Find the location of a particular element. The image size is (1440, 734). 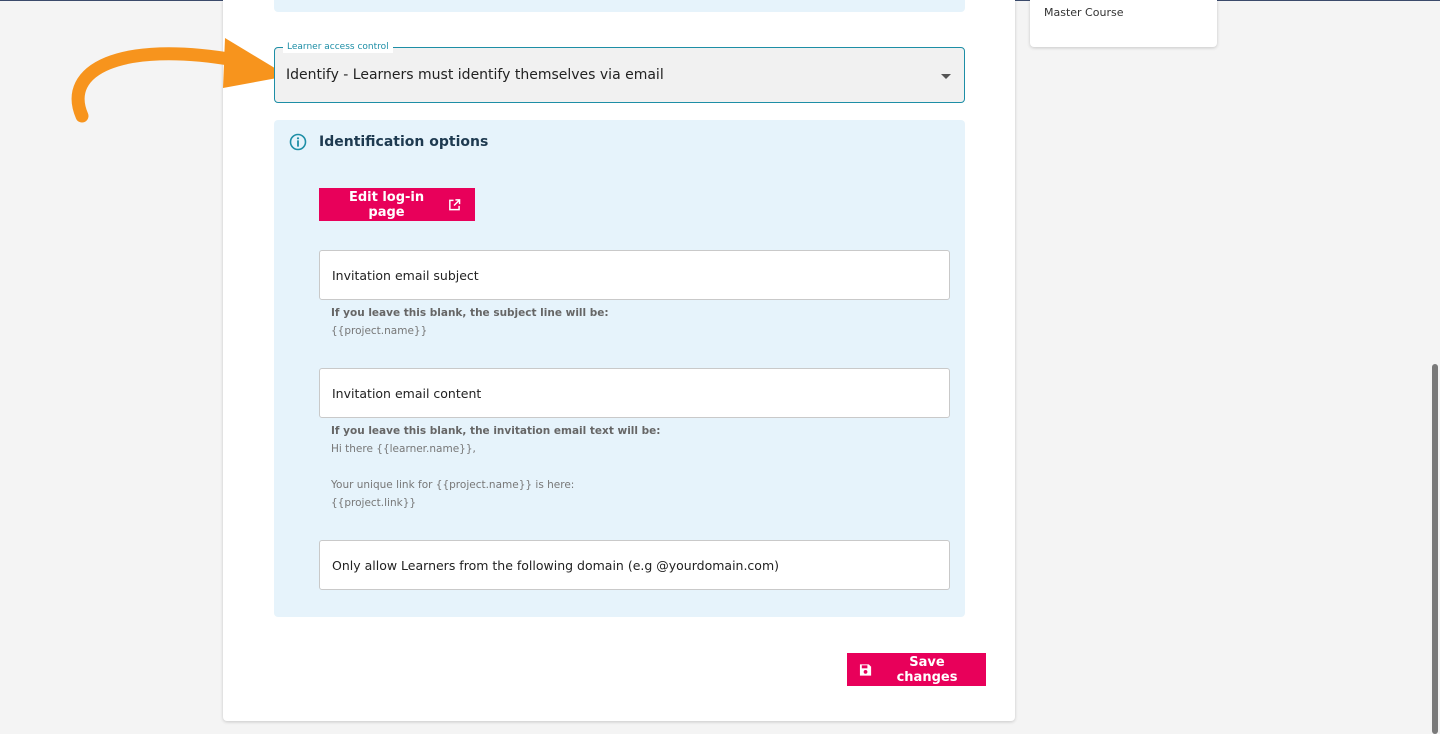

invitation-content-placeholder: Invitation email content is located at coordinates (407, 393).